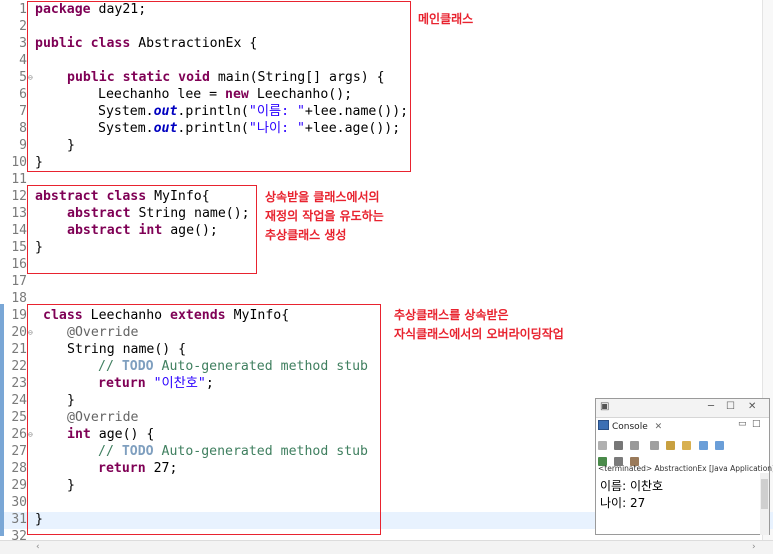 The width and height of the screenshot is (773, 554). Describe the element at coordinates (711, 406) in the screenshot. I see `minimize-icon: ─` at that location.